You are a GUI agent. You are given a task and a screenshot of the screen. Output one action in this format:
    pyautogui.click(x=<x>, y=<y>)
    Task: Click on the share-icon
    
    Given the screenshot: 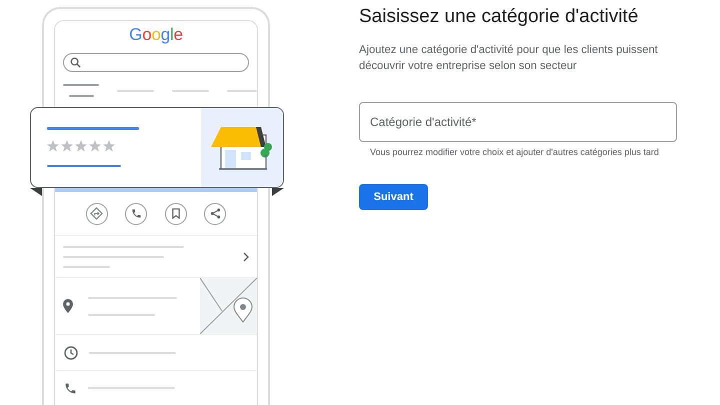 What is the action you would take?
    pyautogui.click(x=215, y=213)
    